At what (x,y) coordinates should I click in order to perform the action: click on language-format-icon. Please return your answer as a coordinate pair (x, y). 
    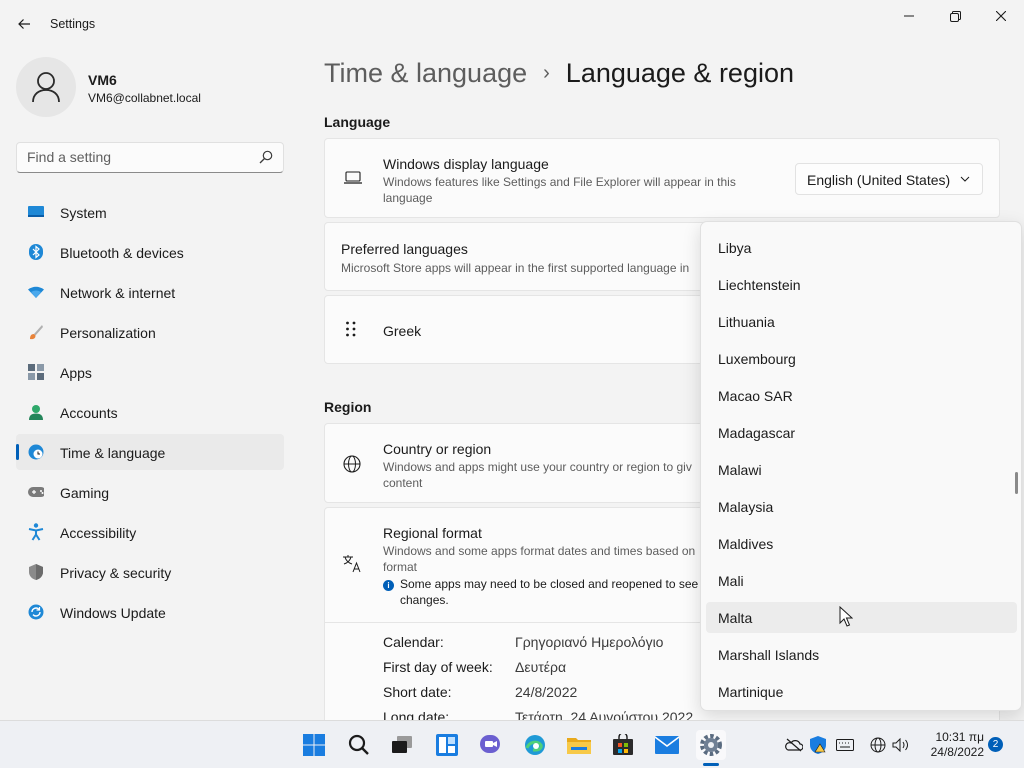
    Looking at the image, I should click on (353, 563).